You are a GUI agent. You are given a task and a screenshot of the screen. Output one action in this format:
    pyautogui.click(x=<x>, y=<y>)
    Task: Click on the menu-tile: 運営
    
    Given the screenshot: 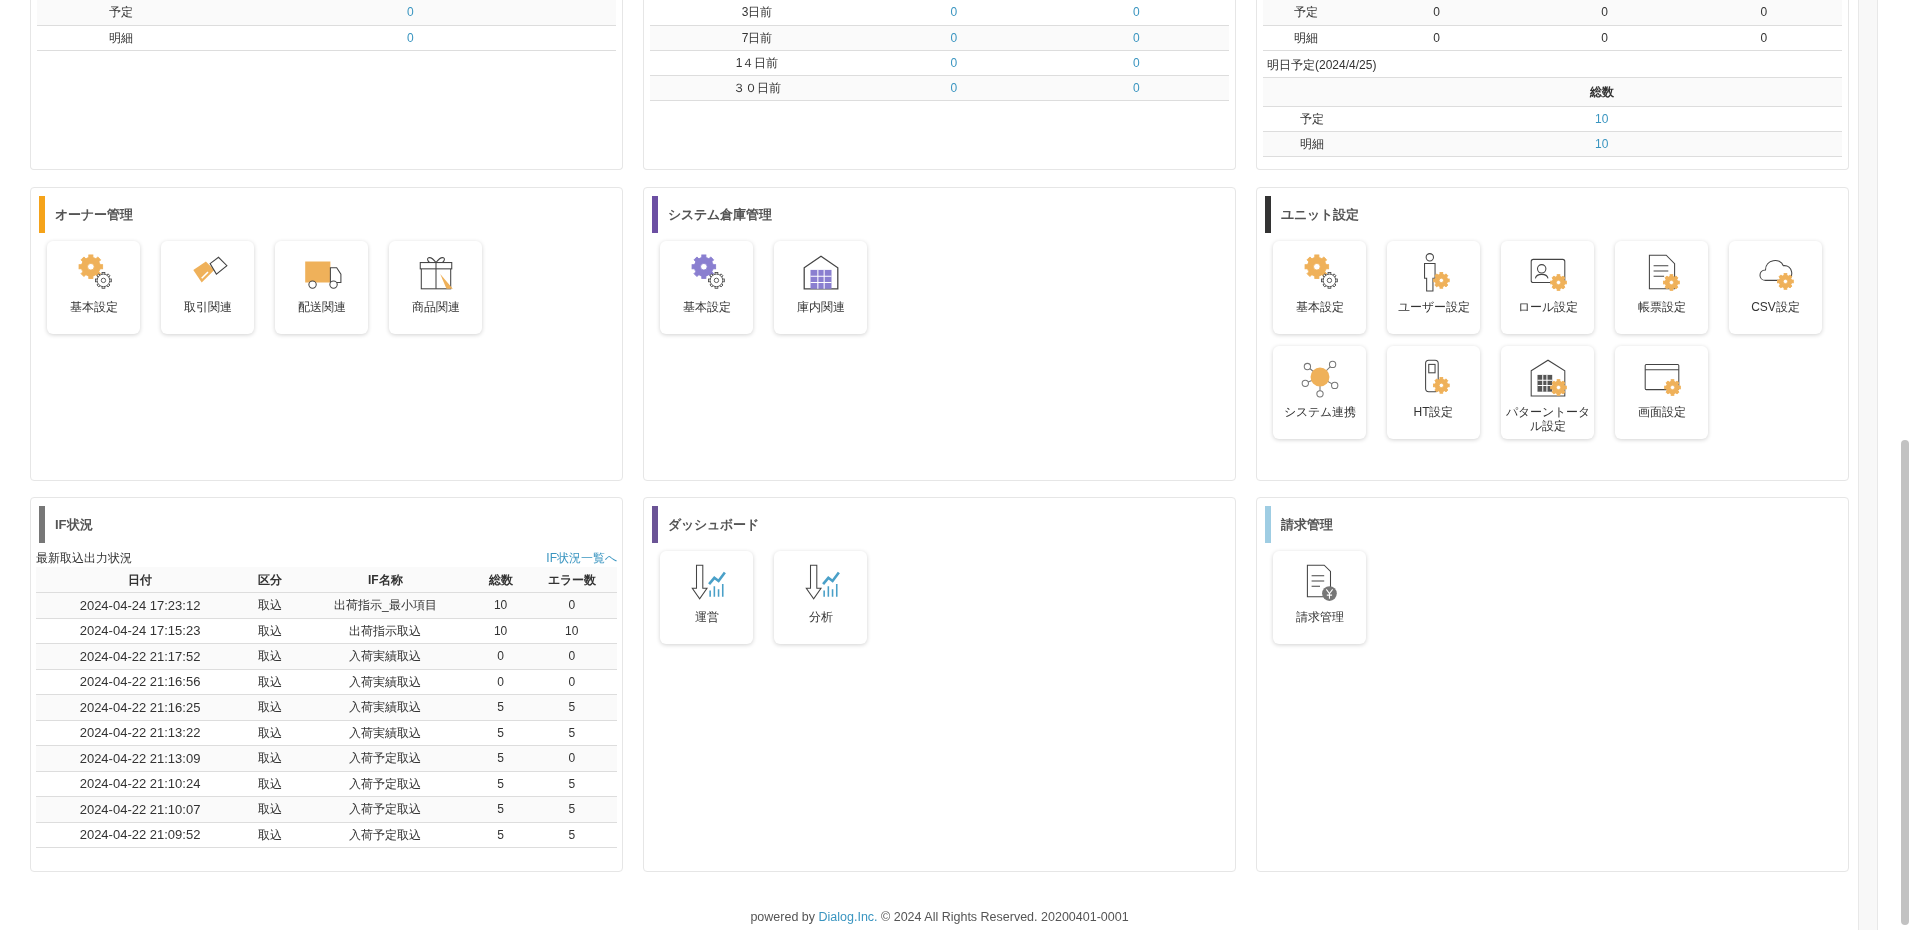 What is the action you would take?
    pyautogui.click(x=706, y=597)
    